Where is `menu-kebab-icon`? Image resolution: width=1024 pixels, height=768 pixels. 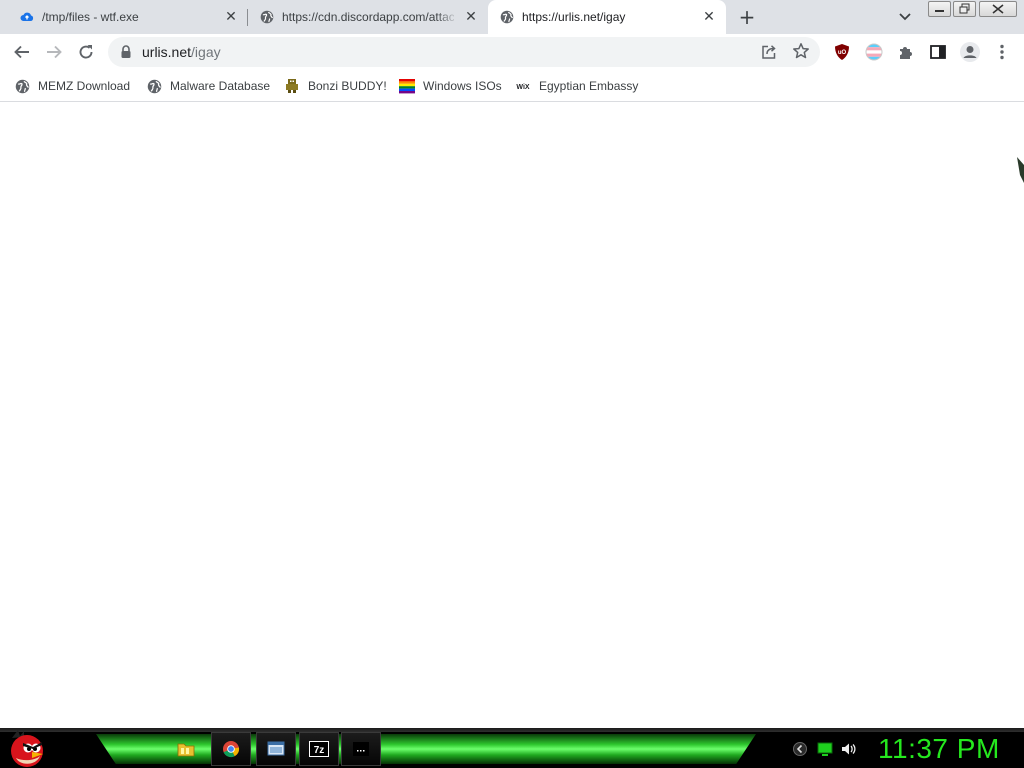
menu-kebab-icon is located at coordinates (1002, 52).